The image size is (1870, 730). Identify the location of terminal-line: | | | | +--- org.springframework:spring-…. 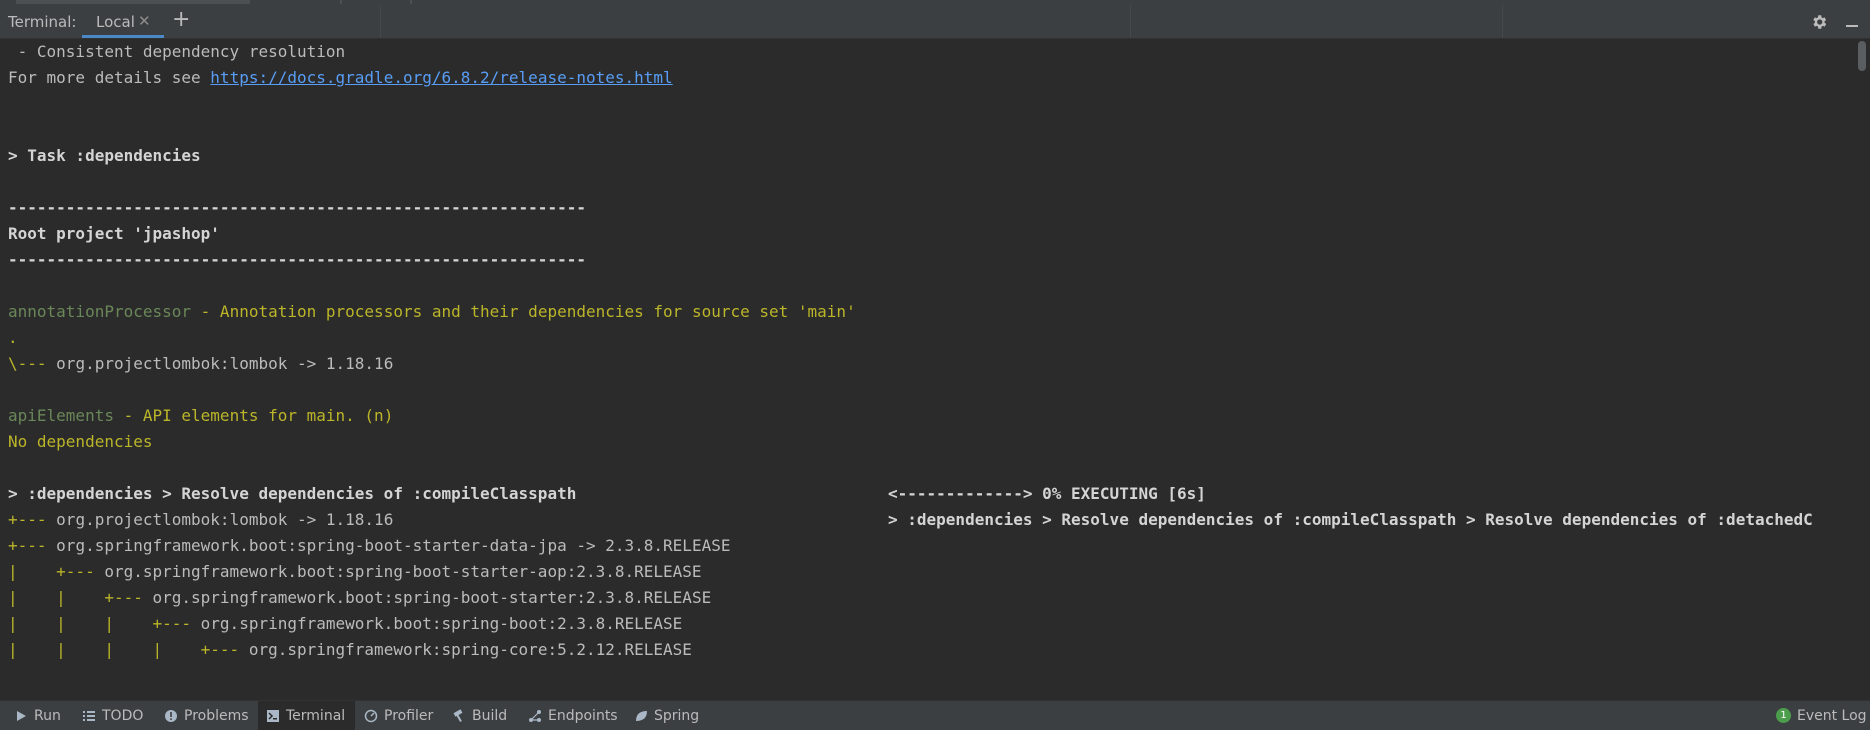
(350, 650).